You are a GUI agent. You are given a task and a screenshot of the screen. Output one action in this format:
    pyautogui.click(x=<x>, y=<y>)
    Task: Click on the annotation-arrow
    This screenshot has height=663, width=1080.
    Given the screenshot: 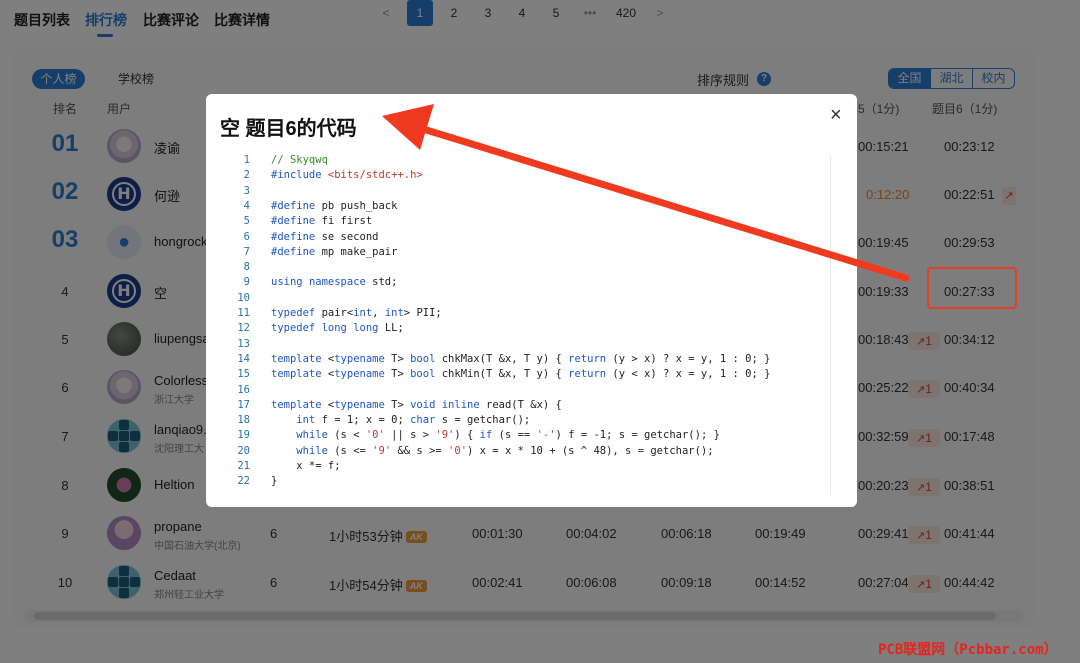 What is the action you would take?
    pyautogui.click(x=646, y=193)
    